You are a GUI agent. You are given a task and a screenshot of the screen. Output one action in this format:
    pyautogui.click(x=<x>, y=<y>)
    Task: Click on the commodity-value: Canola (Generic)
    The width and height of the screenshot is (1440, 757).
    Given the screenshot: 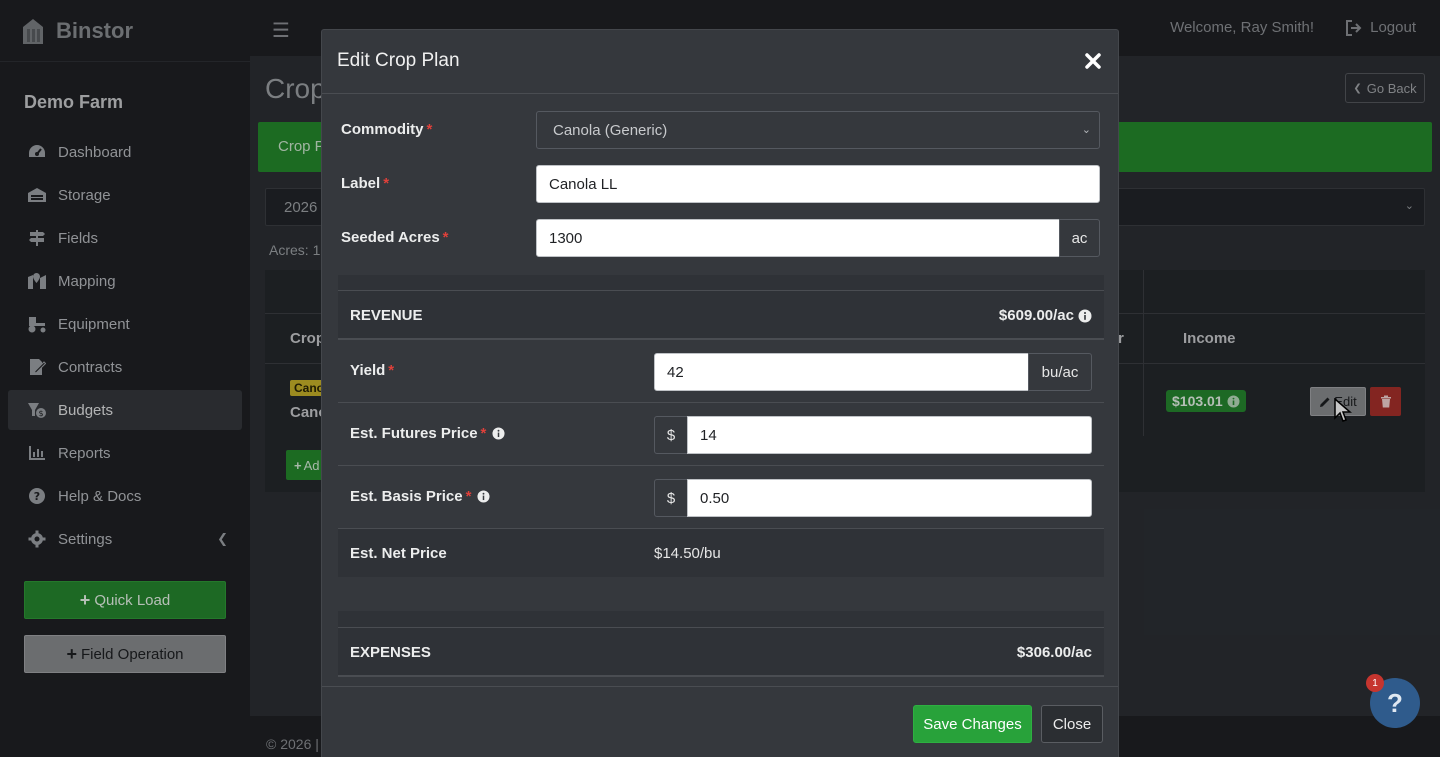 What is the action you would take?
    pyautogui.click(x=610, y=130)
    